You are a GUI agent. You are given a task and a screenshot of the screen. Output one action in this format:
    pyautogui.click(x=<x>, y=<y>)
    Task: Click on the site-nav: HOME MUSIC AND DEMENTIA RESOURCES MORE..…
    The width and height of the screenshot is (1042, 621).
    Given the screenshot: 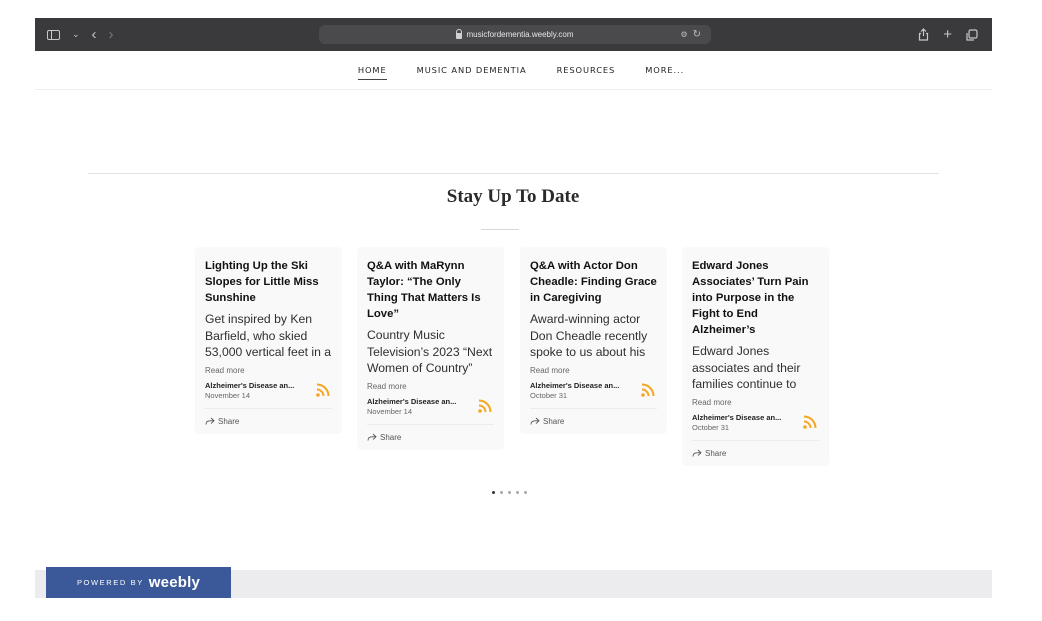 What is the action you would take?
    pyautogui.click(x=521, y=70)
    